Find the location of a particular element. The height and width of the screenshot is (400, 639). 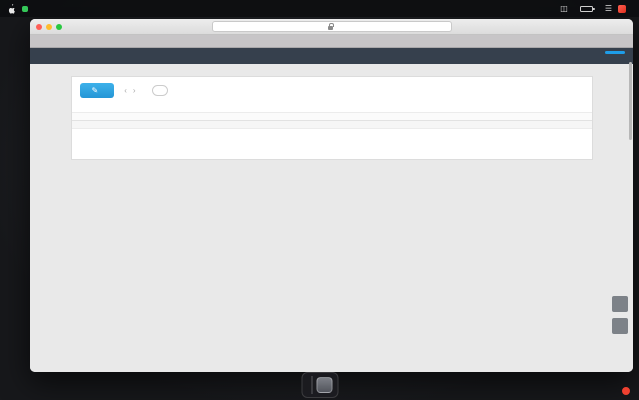

pencil-icon: ✎ is located at coordinates (95, 90).